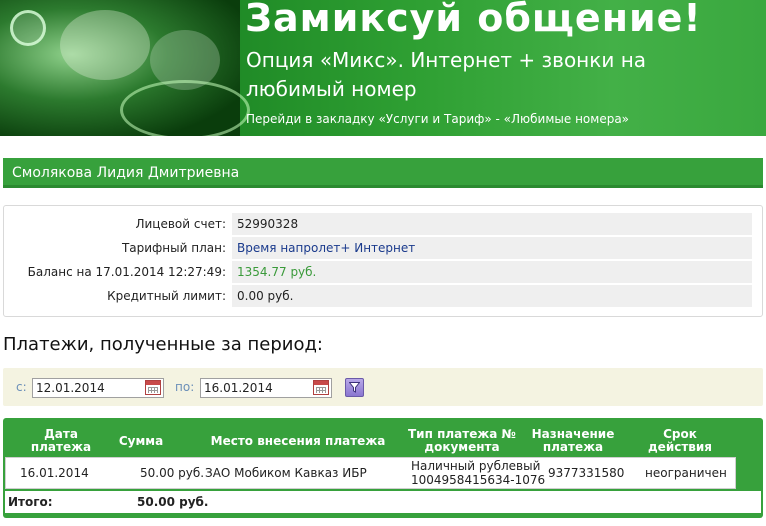 The height and width of the screenshot is (526, 766). What do you see at coordinates (492, 248) in the screenshot?
I see `tariff-link: Время напролет+ Интернет` at bounding box center [492, 248].